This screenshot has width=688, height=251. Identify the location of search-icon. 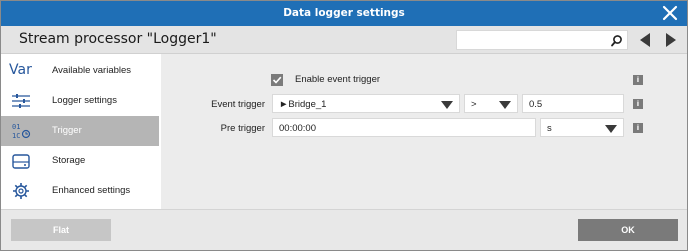
(616, 40).